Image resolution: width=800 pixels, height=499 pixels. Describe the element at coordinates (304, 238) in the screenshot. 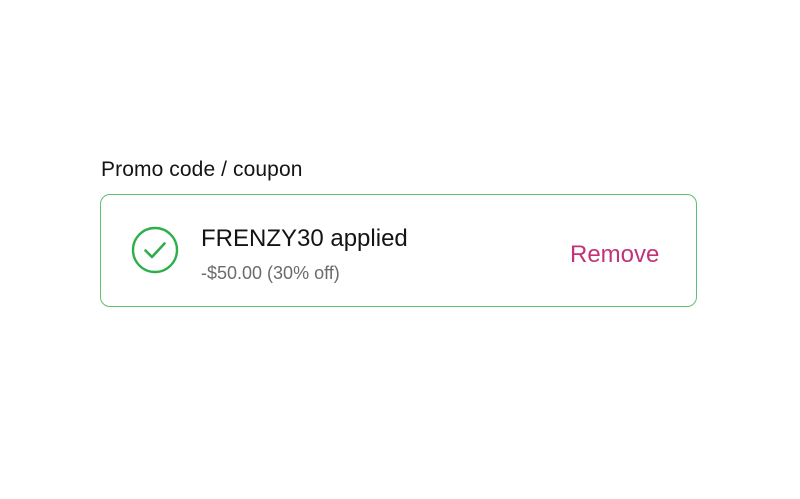

I see `applied-code-title: FRENZY30 applied` at that location.